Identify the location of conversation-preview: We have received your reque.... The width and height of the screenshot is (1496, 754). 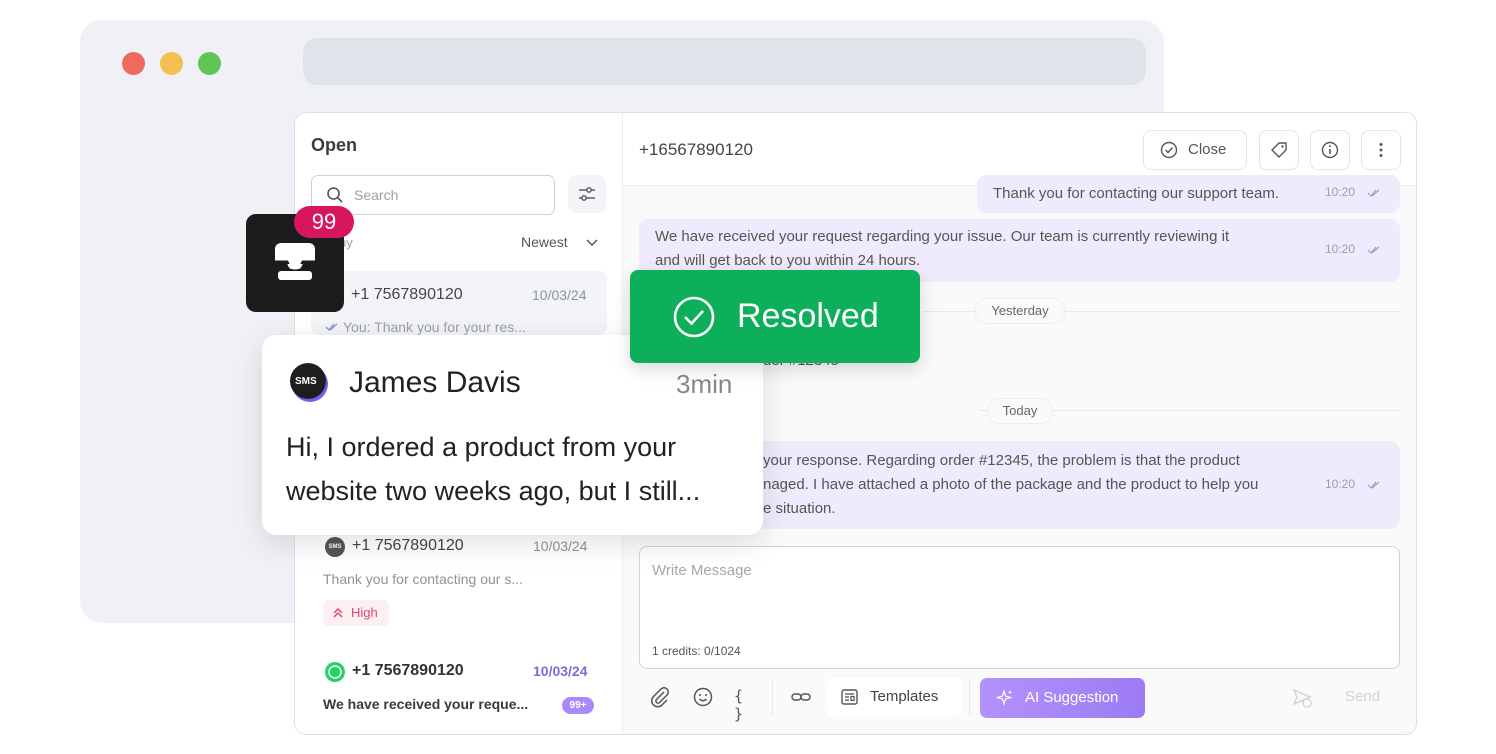
(426, 704).